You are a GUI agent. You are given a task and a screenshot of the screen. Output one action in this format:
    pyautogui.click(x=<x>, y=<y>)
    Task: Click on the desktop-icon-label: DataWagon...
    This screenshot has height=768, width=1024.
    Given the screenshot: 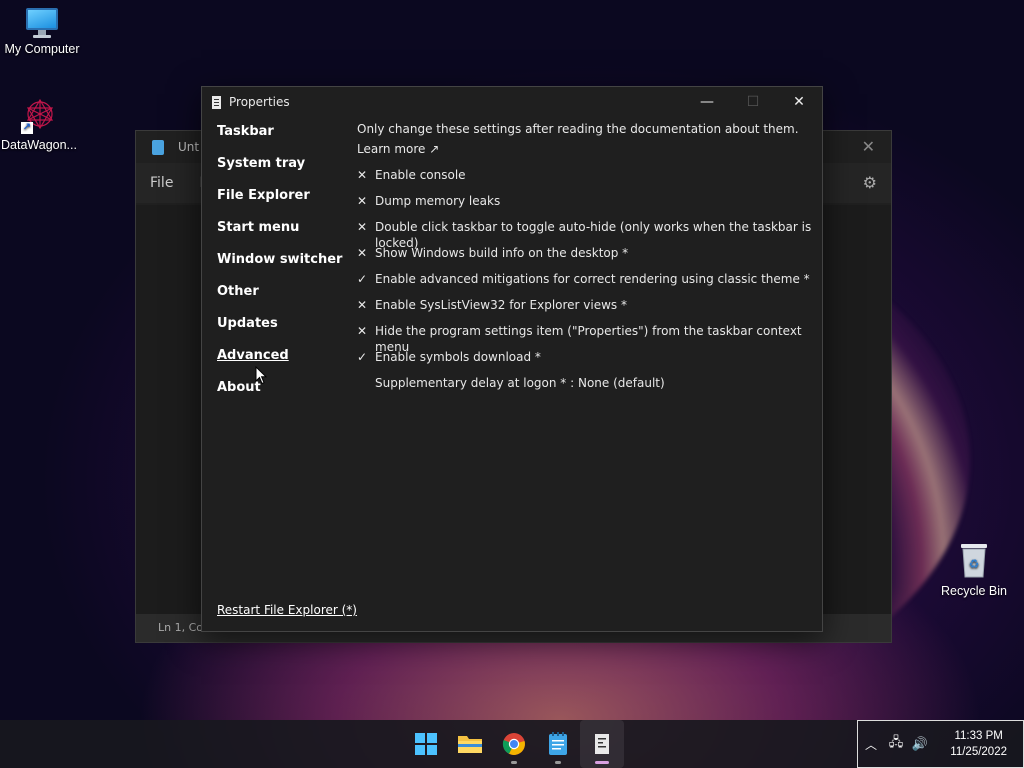 What is the action you would take?
    pyautogui.click(x=39, y=145)
    